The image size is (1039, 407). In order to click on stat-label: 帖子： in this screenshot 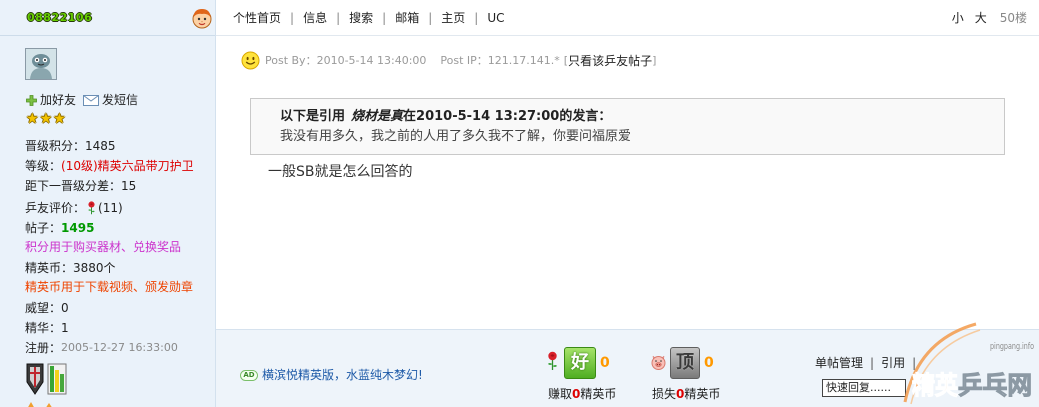, I will do `click(43, 228)`.